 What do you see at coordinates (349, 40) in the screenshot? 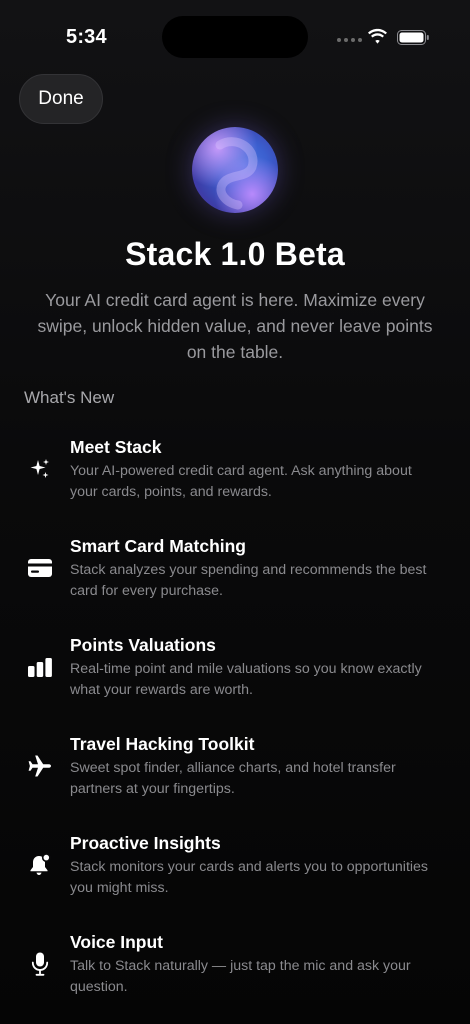
I see `cellular-signal-icon` at bounding box center [349, 40].